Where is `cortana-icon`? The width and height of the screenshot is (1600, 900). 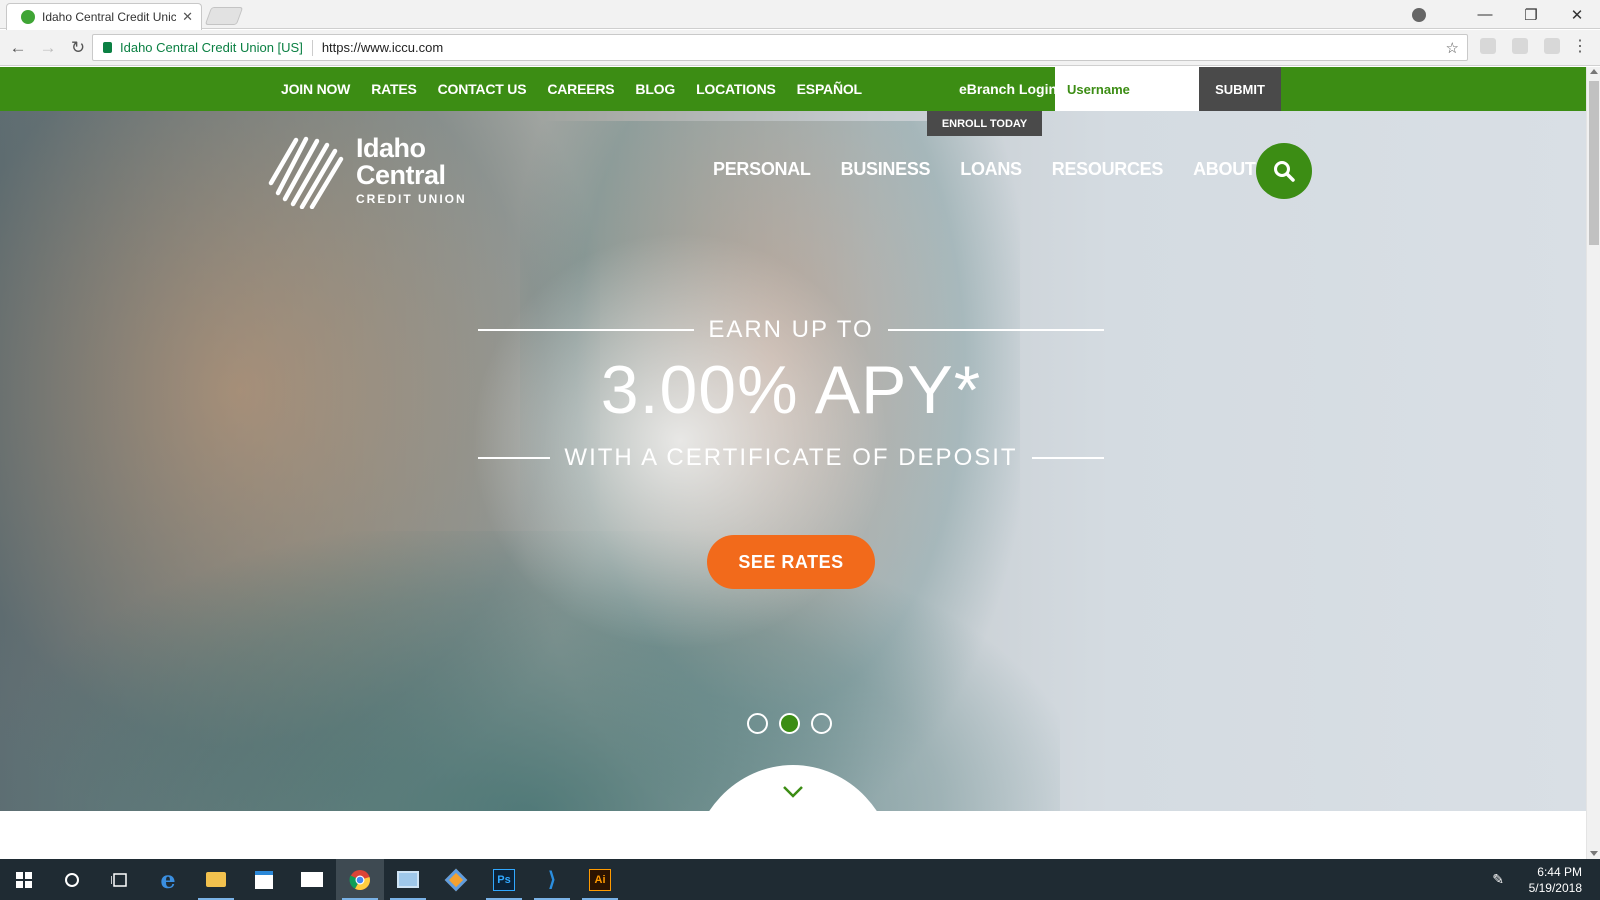
cortana-icon is located at coordinates (72, 879).